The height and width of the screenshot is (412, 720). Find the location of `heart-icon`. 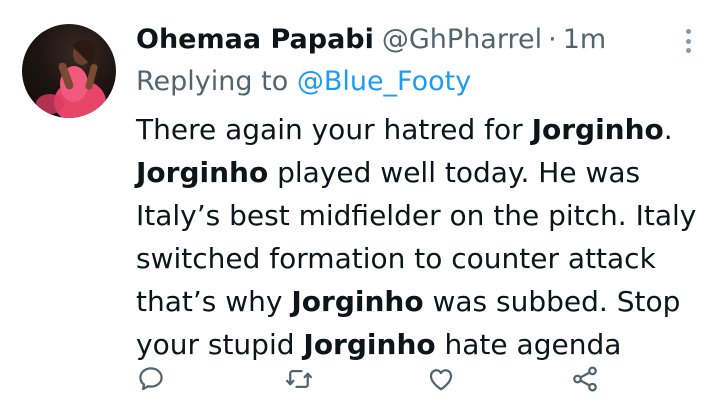

heart-icon is located at coordinates (441, 380).